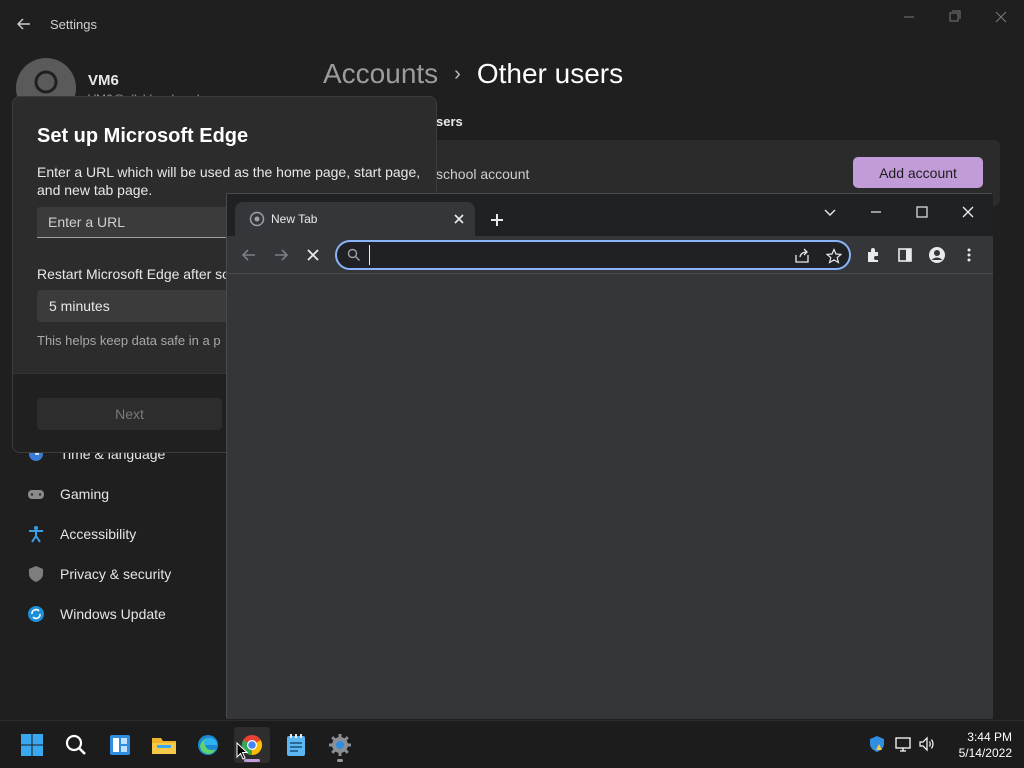 This screenshot has height=768, width=1024. Describe the element at coordinates (313, 255) in the screenshot. I see `stop-loading-icon` at that location.